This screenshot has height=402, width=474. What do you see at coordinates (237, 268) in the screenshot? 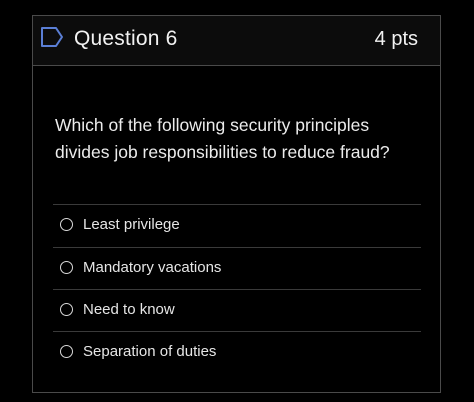
I see `answer-option: Mandatory vacations` at bounding box center [237, 268].